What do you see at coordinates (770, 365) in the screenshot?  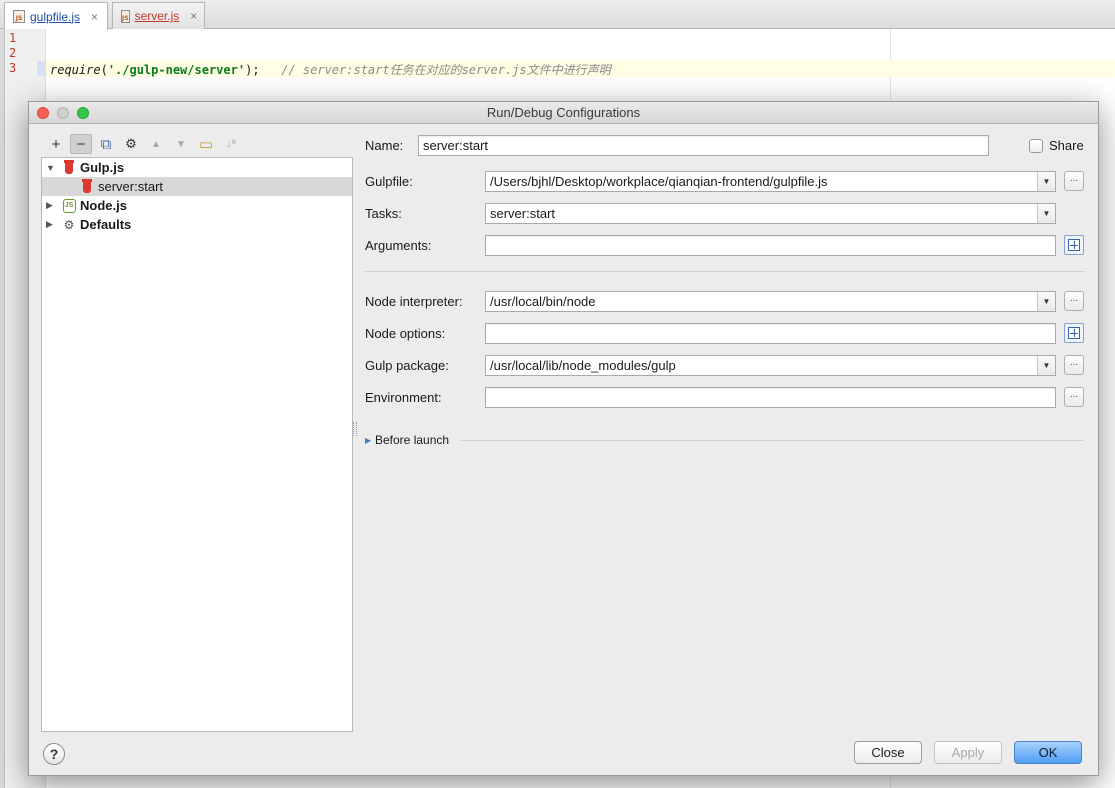 I see `gulp-package-select: /usr/local/lib/node_modules/gulp ▼` at bounding box center [770, 365].